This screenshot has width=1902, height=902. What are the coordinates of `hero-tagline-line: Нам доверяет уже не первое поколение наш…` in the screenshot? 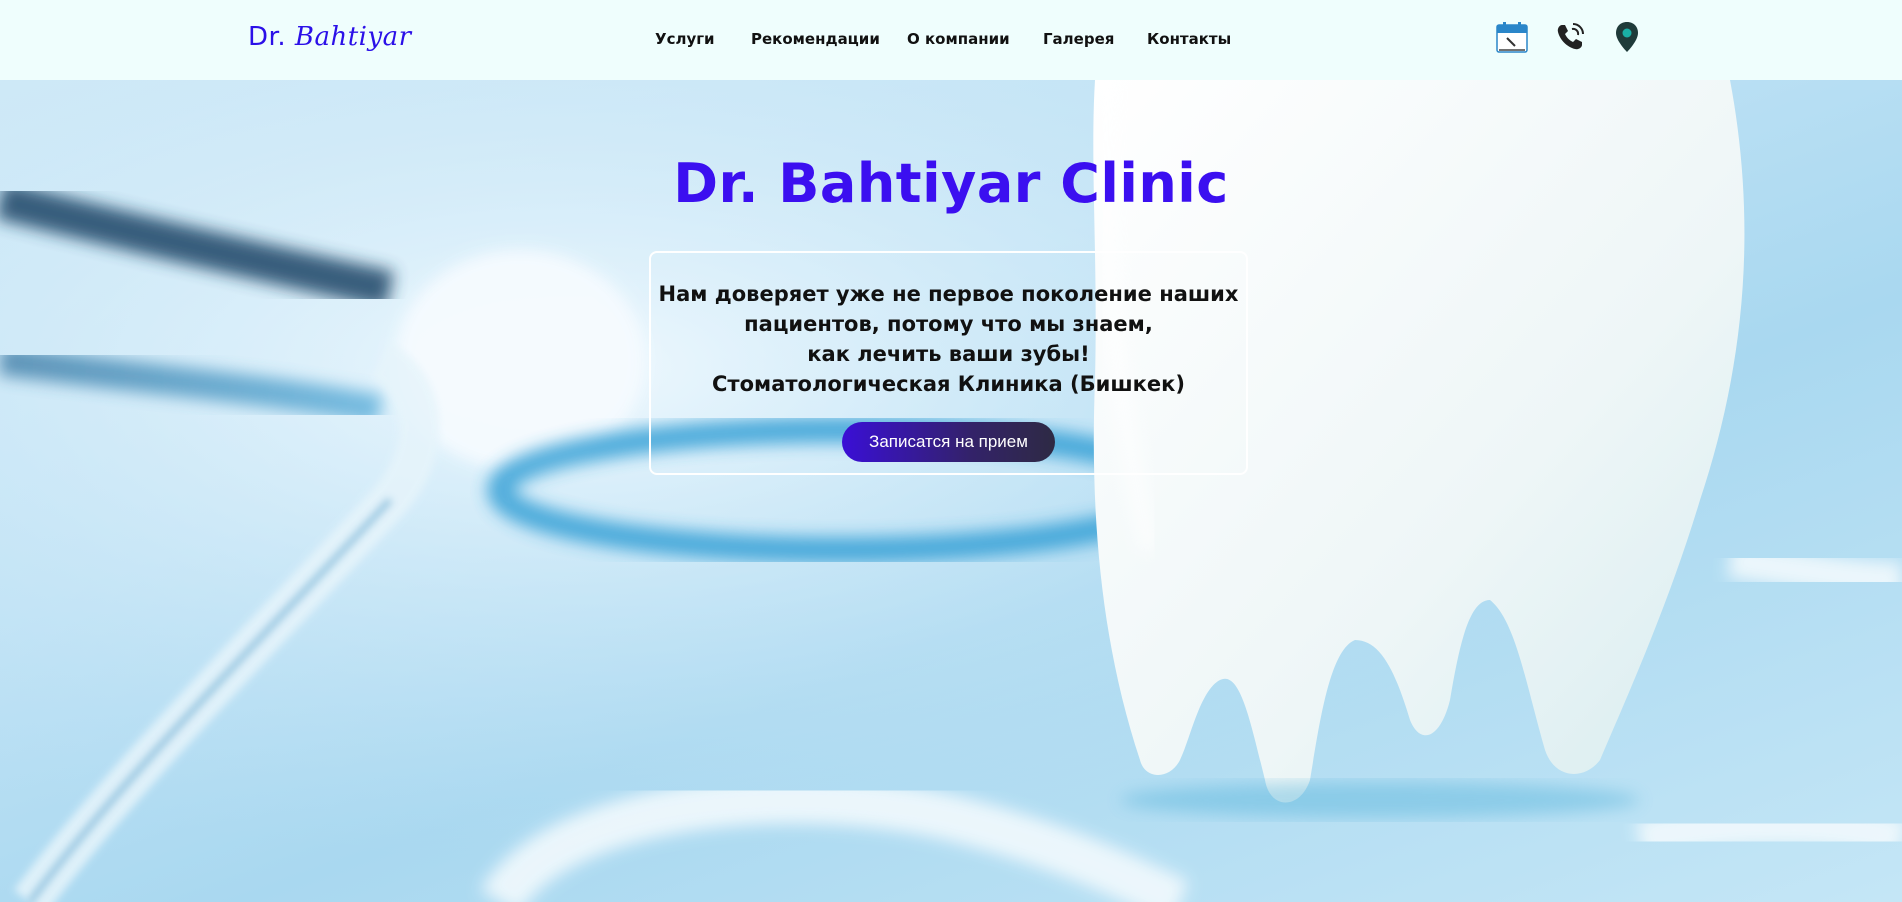 It's located at (948, 294).